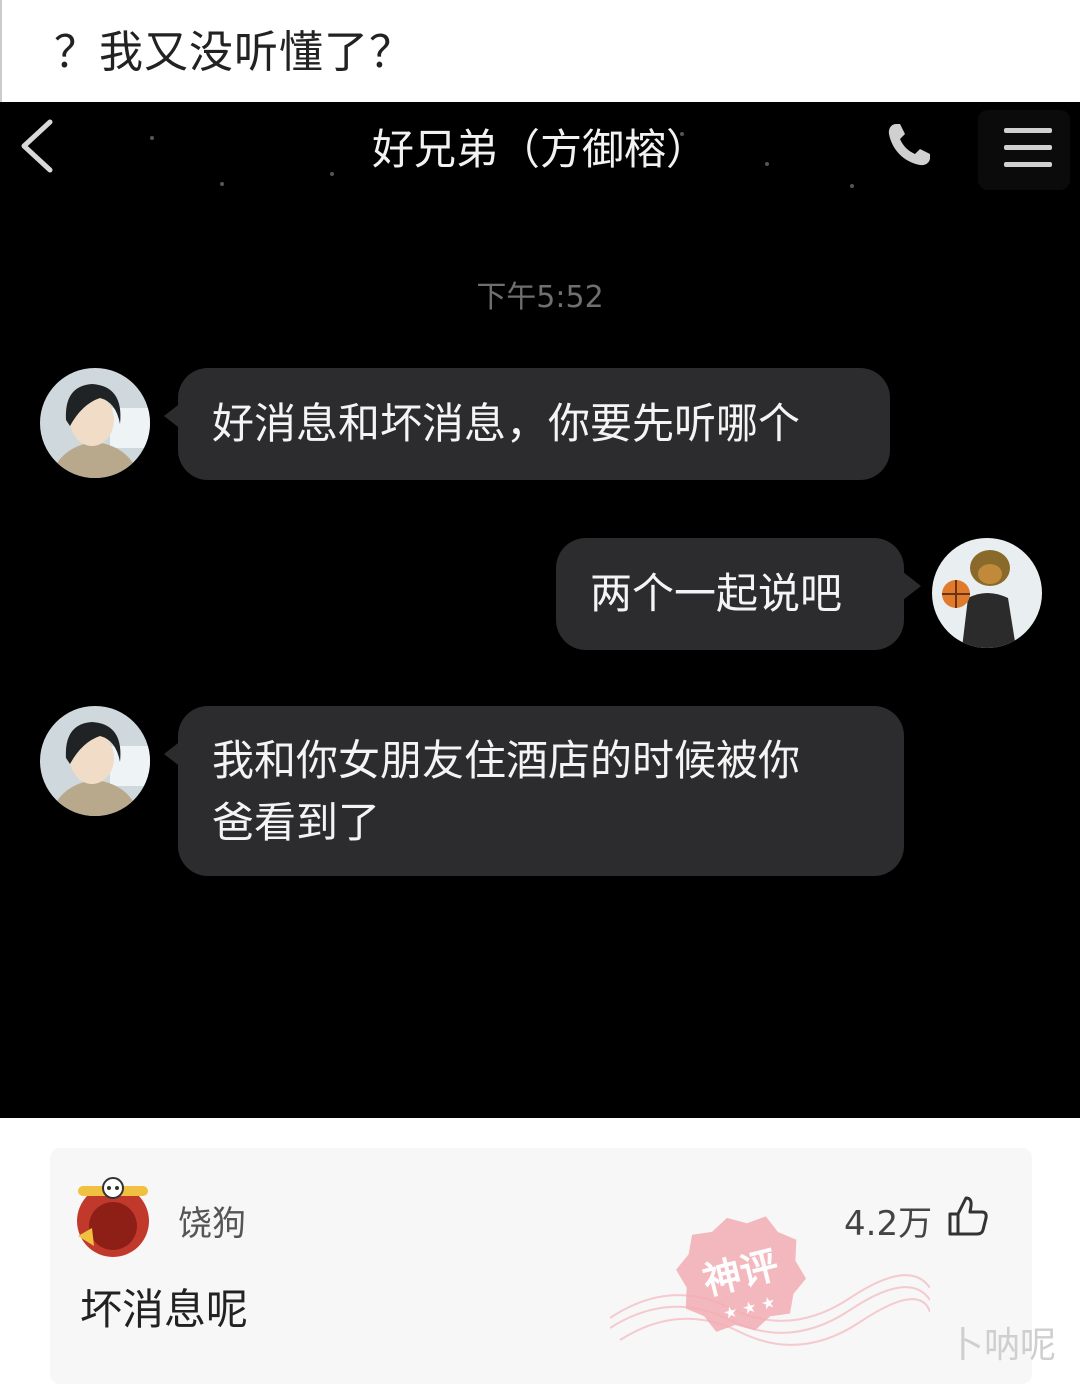  Describe the element at coordinates (113, 1217) in the screenshot. I see `commenter-avatar` at that location.